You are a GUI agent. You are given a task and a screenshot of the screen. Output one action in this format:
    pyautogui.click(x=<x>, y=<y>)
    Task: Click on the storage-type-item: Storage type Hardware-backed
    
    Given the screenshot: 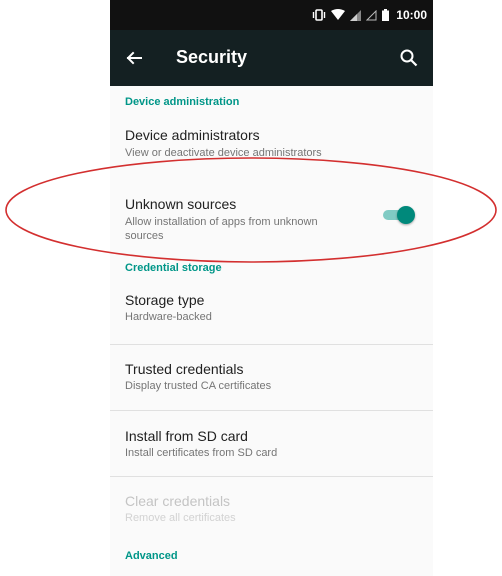 What is the action you would take?
    pyautogui.click(x=271, y=316)
    